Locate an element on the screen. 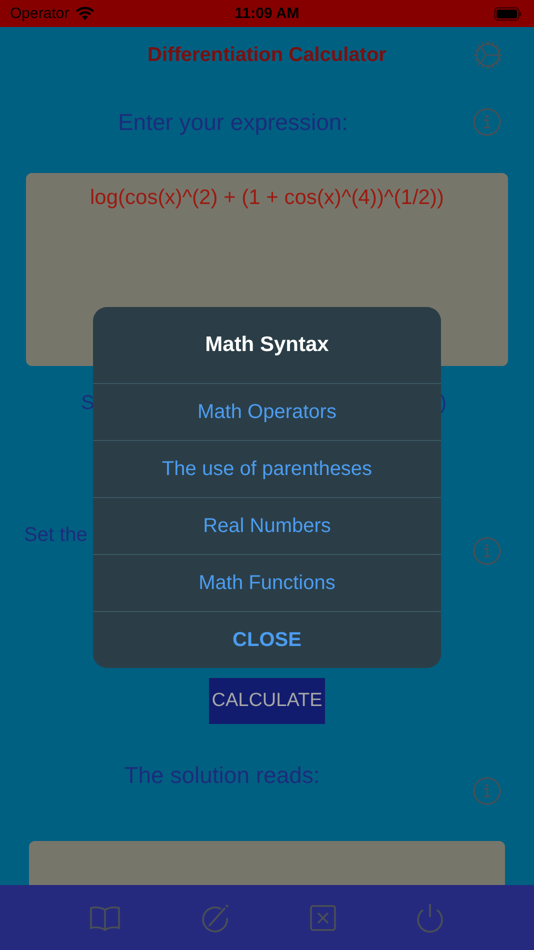 The image size is (534, 950). book-icon is located at coordinates (105, 918).